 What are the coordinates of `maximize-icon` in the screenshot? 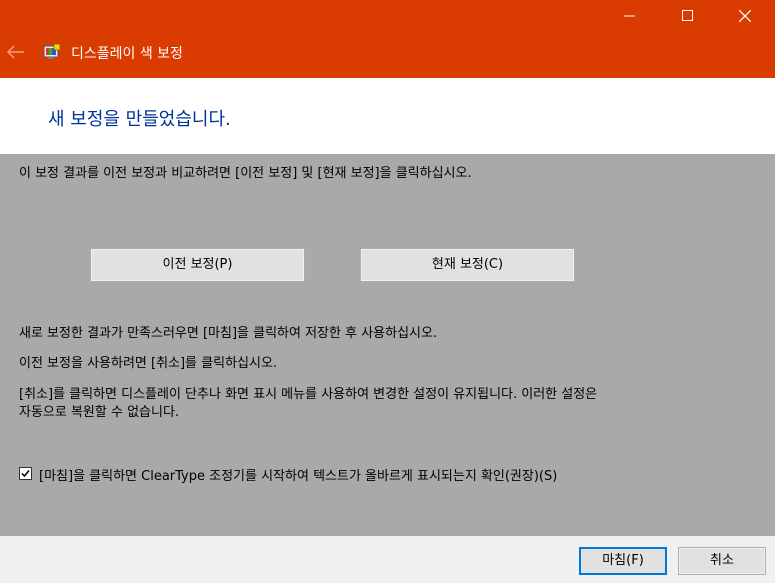 It's located at (687, 15).